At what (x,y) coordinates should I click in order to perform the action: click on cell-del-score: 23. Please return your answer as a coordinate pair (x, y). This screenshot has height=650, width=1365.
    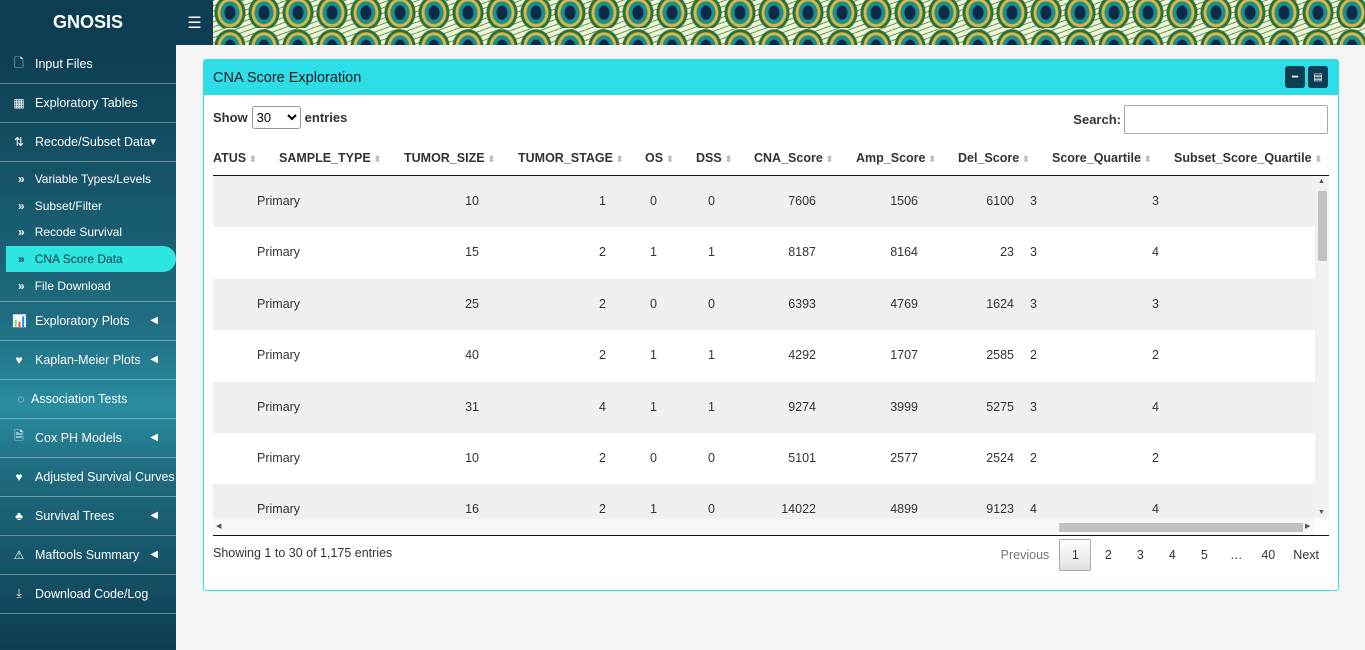
    Looking at the image, I should click on (1007, 252).